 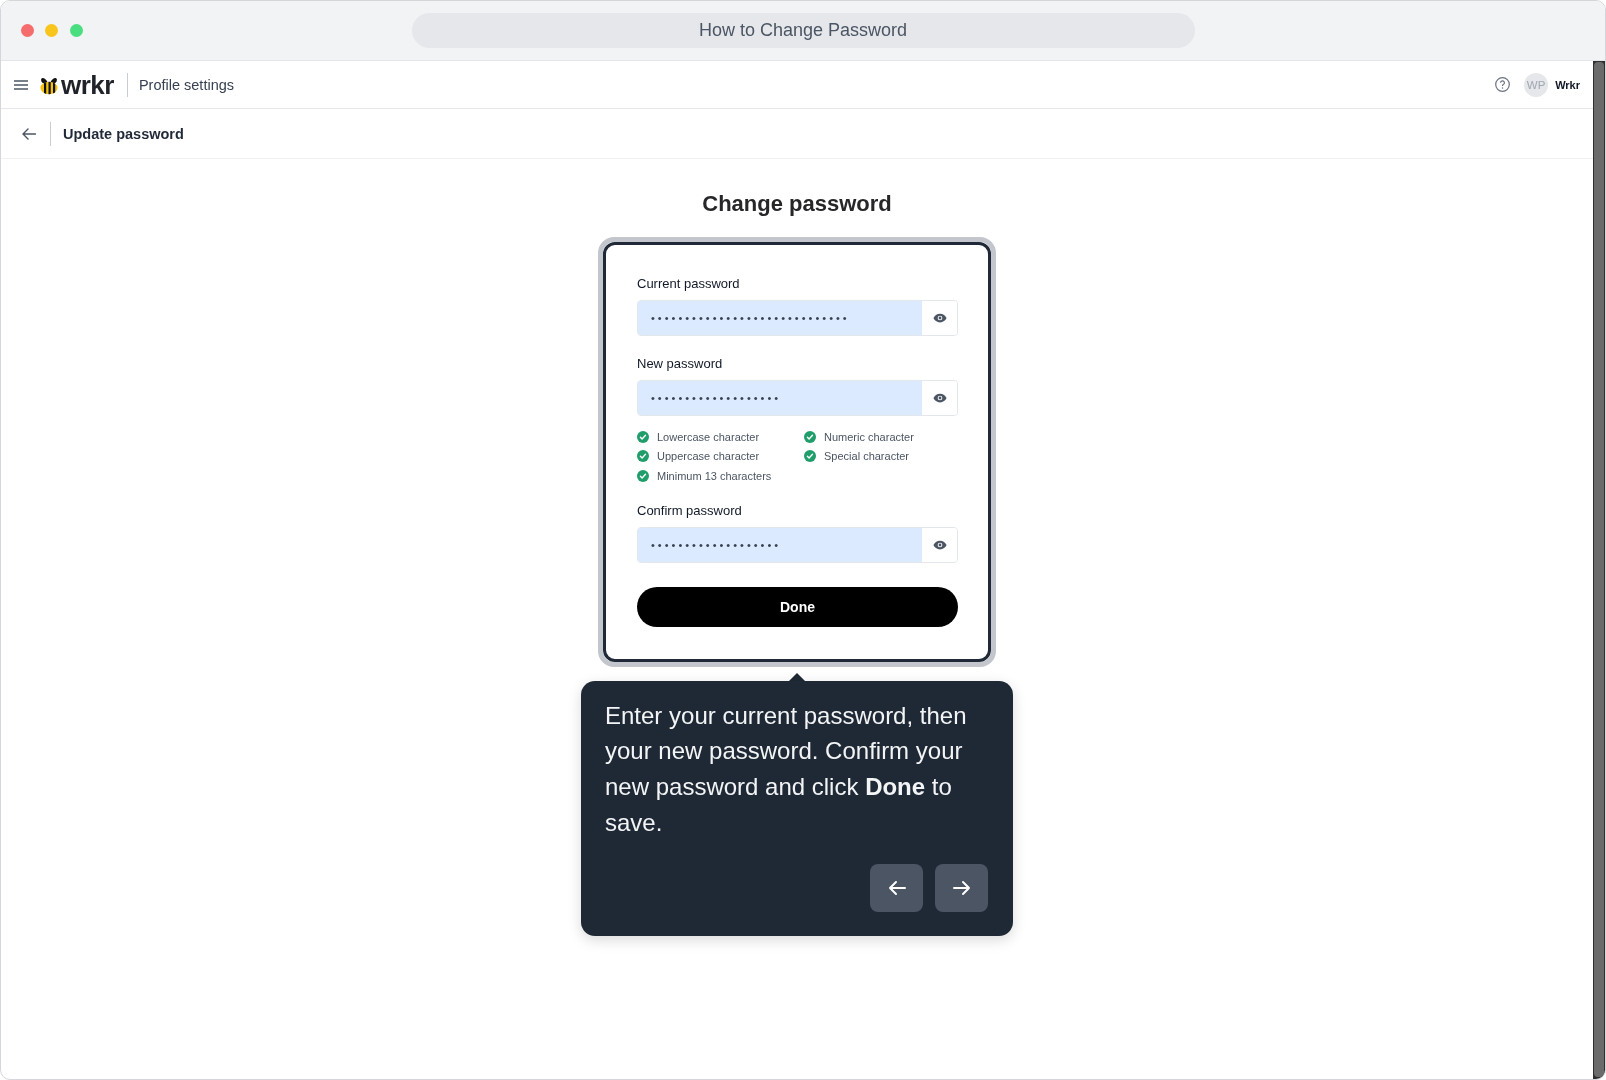 I want to click on requirement-text: Special character, so click(x=866, y=456).